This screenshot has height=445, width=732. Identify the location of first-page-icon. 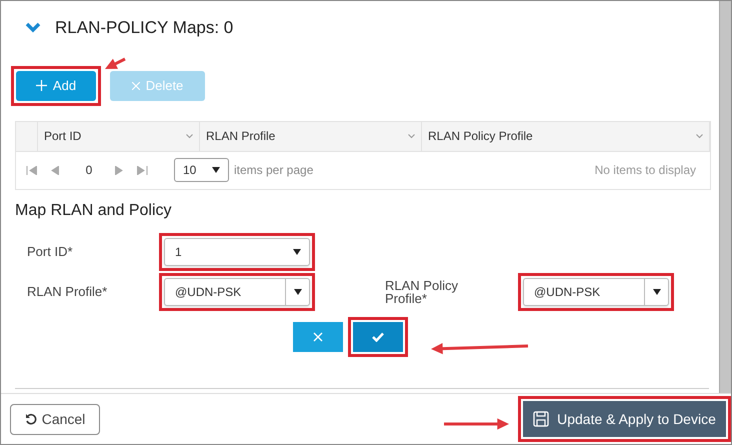
(31, 170).